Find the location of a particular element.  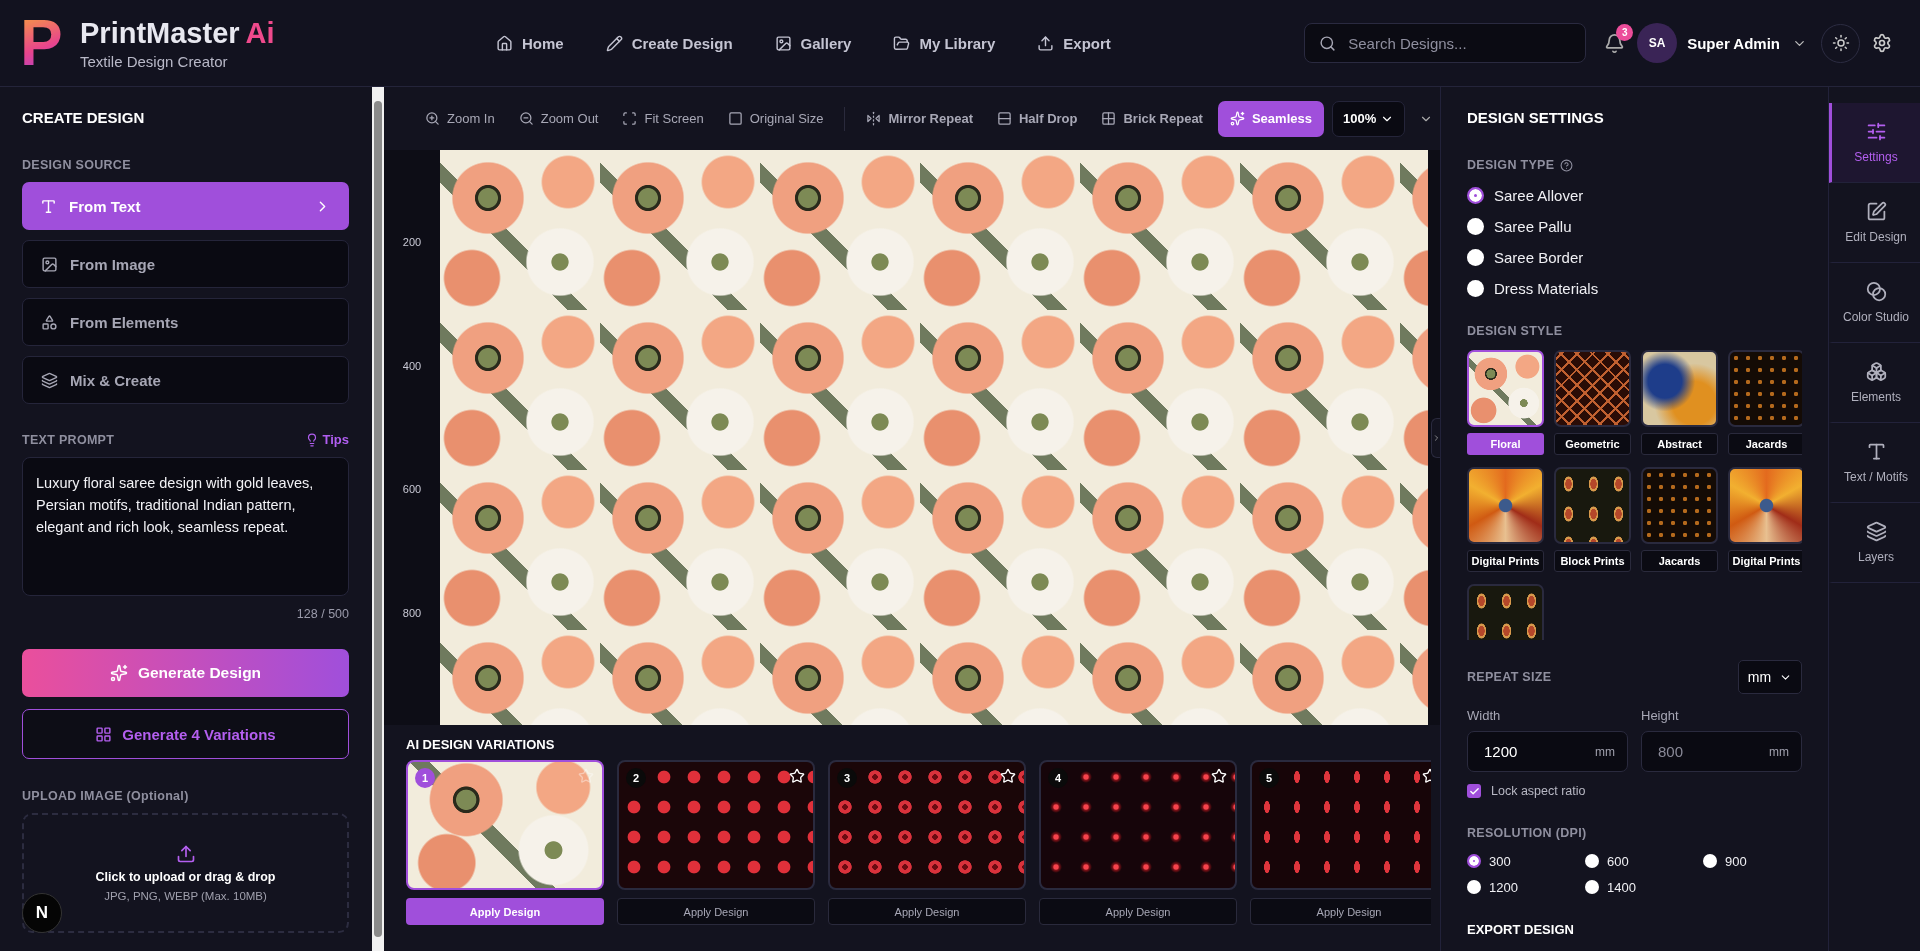

variation-thumbnail: 2 is located at coordinates (716, 825).